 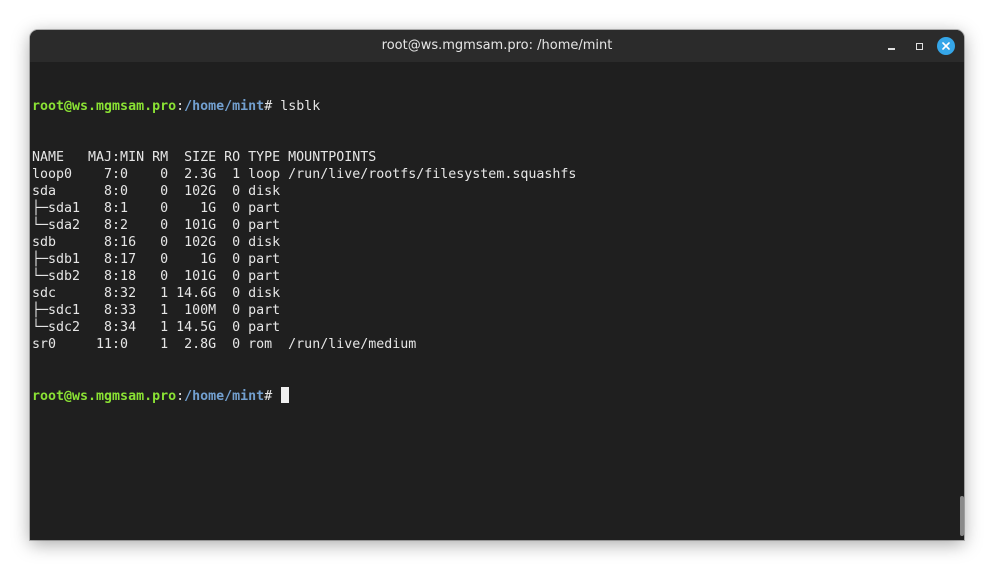 What do you see at coordinates (156, 327) in the screenshot?
I see `output-line: └─sdc2 8:34 1 14.5G 0 part` at bounding box center [156, 327].